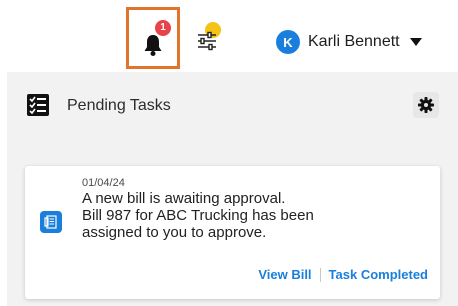 The height and width of the screenshot is (306, 458). I want to click on filter-button, so click(211, 38).